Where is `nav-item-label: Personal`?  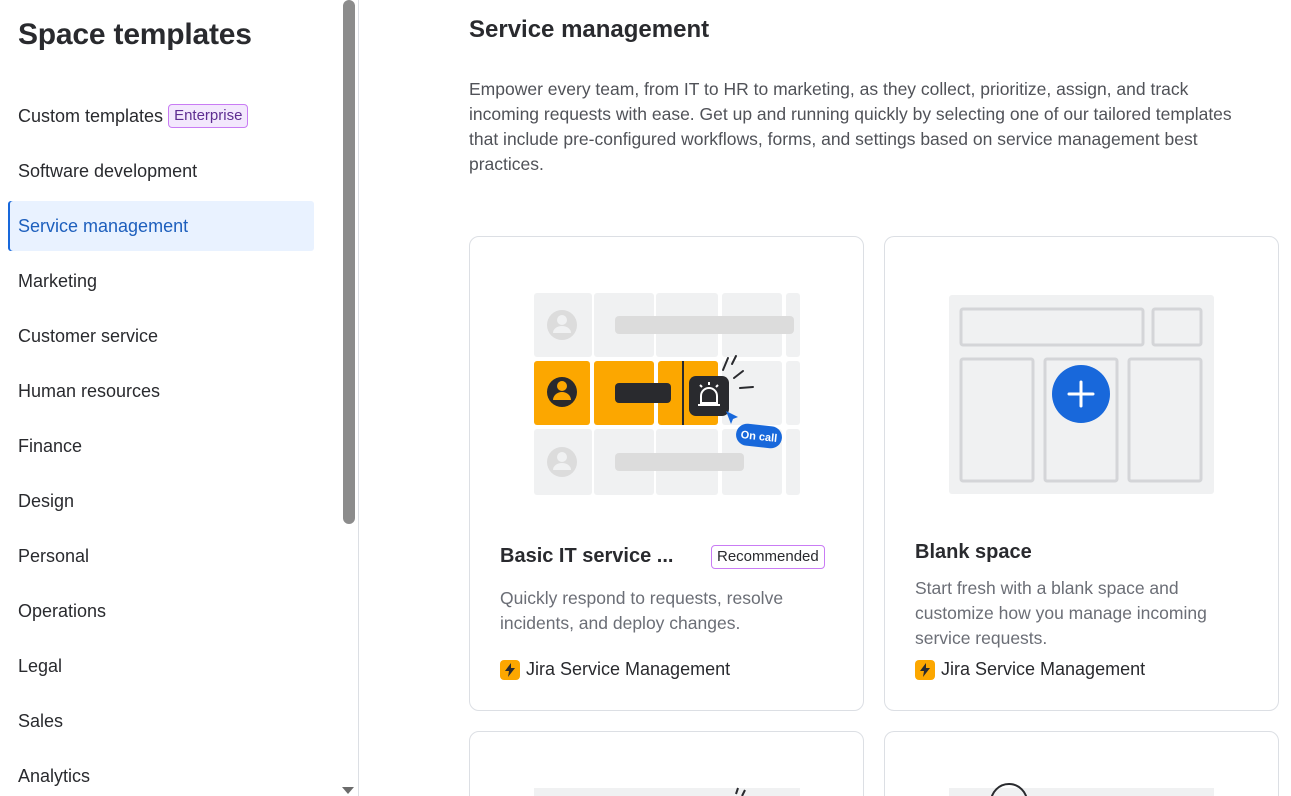
nav-item-label: Personal is located at coordinates (54, 555).